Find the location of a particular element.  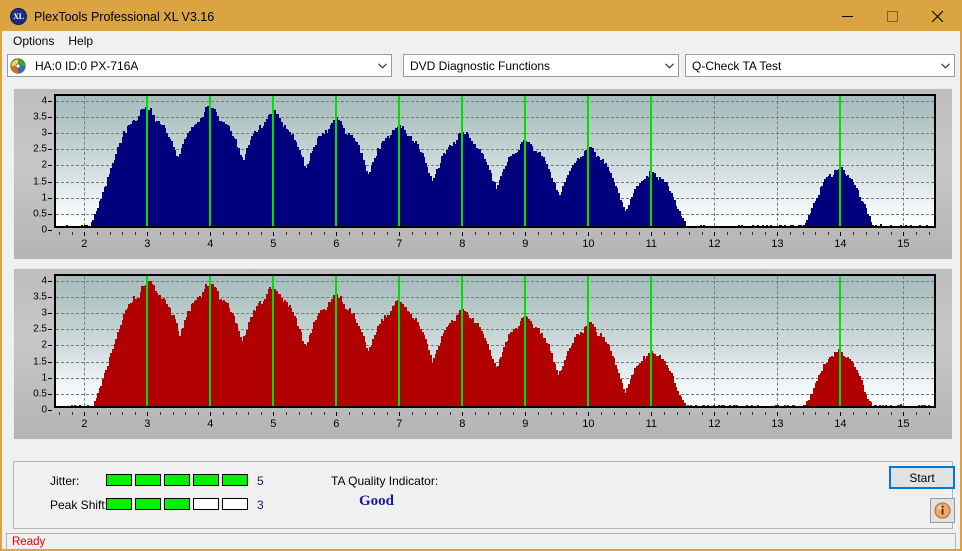

minimize-button is located at coordinates (847, 16).